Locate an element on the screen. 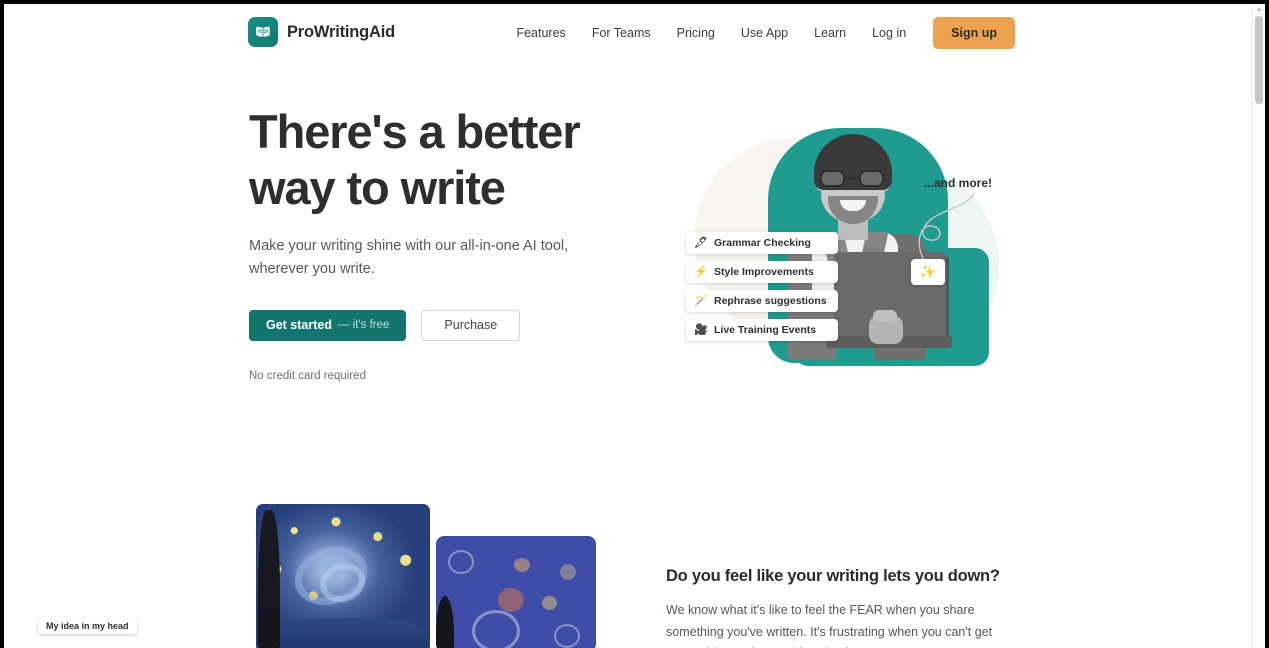 Image resolution: width=1269 pixels, height=648 pixels. book-quill-logo-icon is located at coordinates (263, 32).